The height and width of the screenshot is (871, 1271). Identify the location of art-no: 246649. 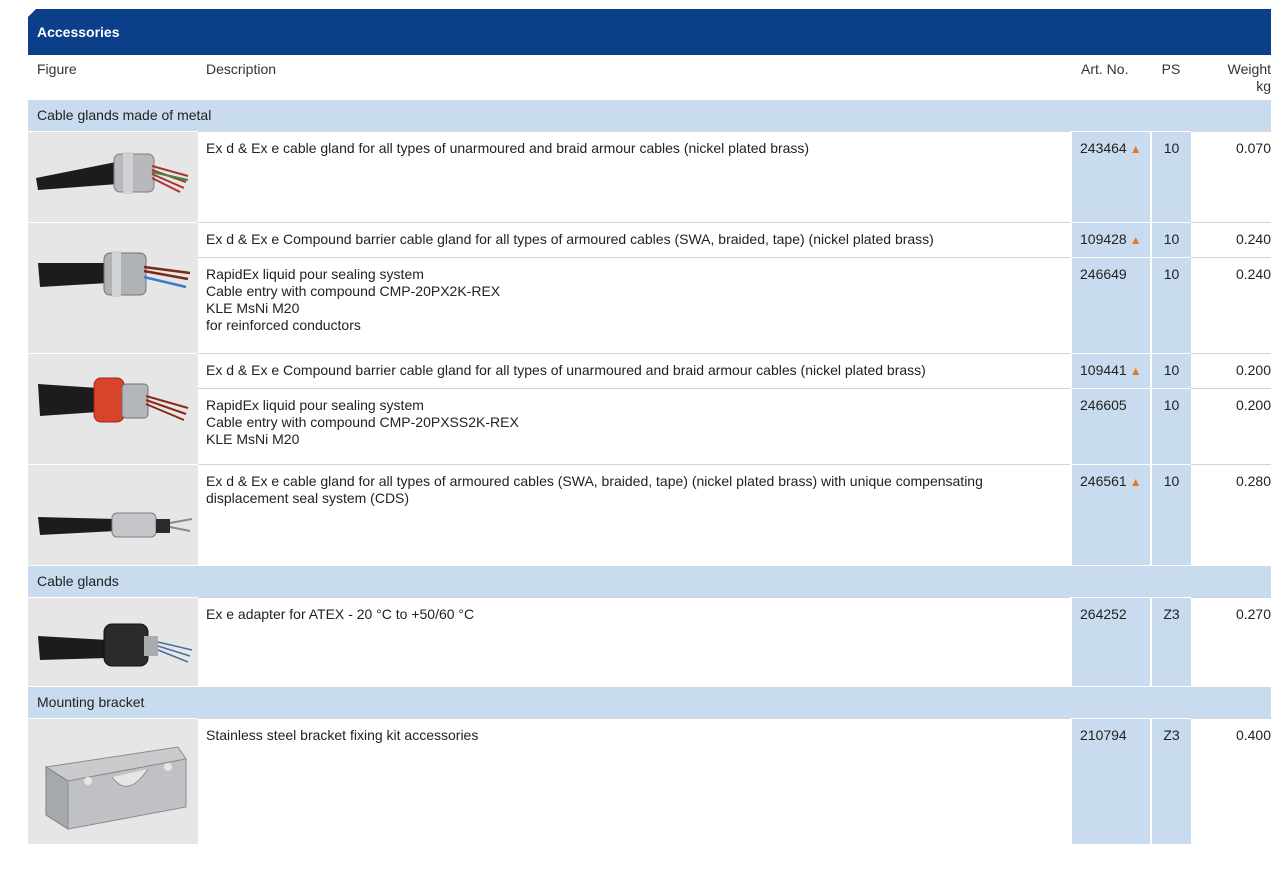
(1103, 273).